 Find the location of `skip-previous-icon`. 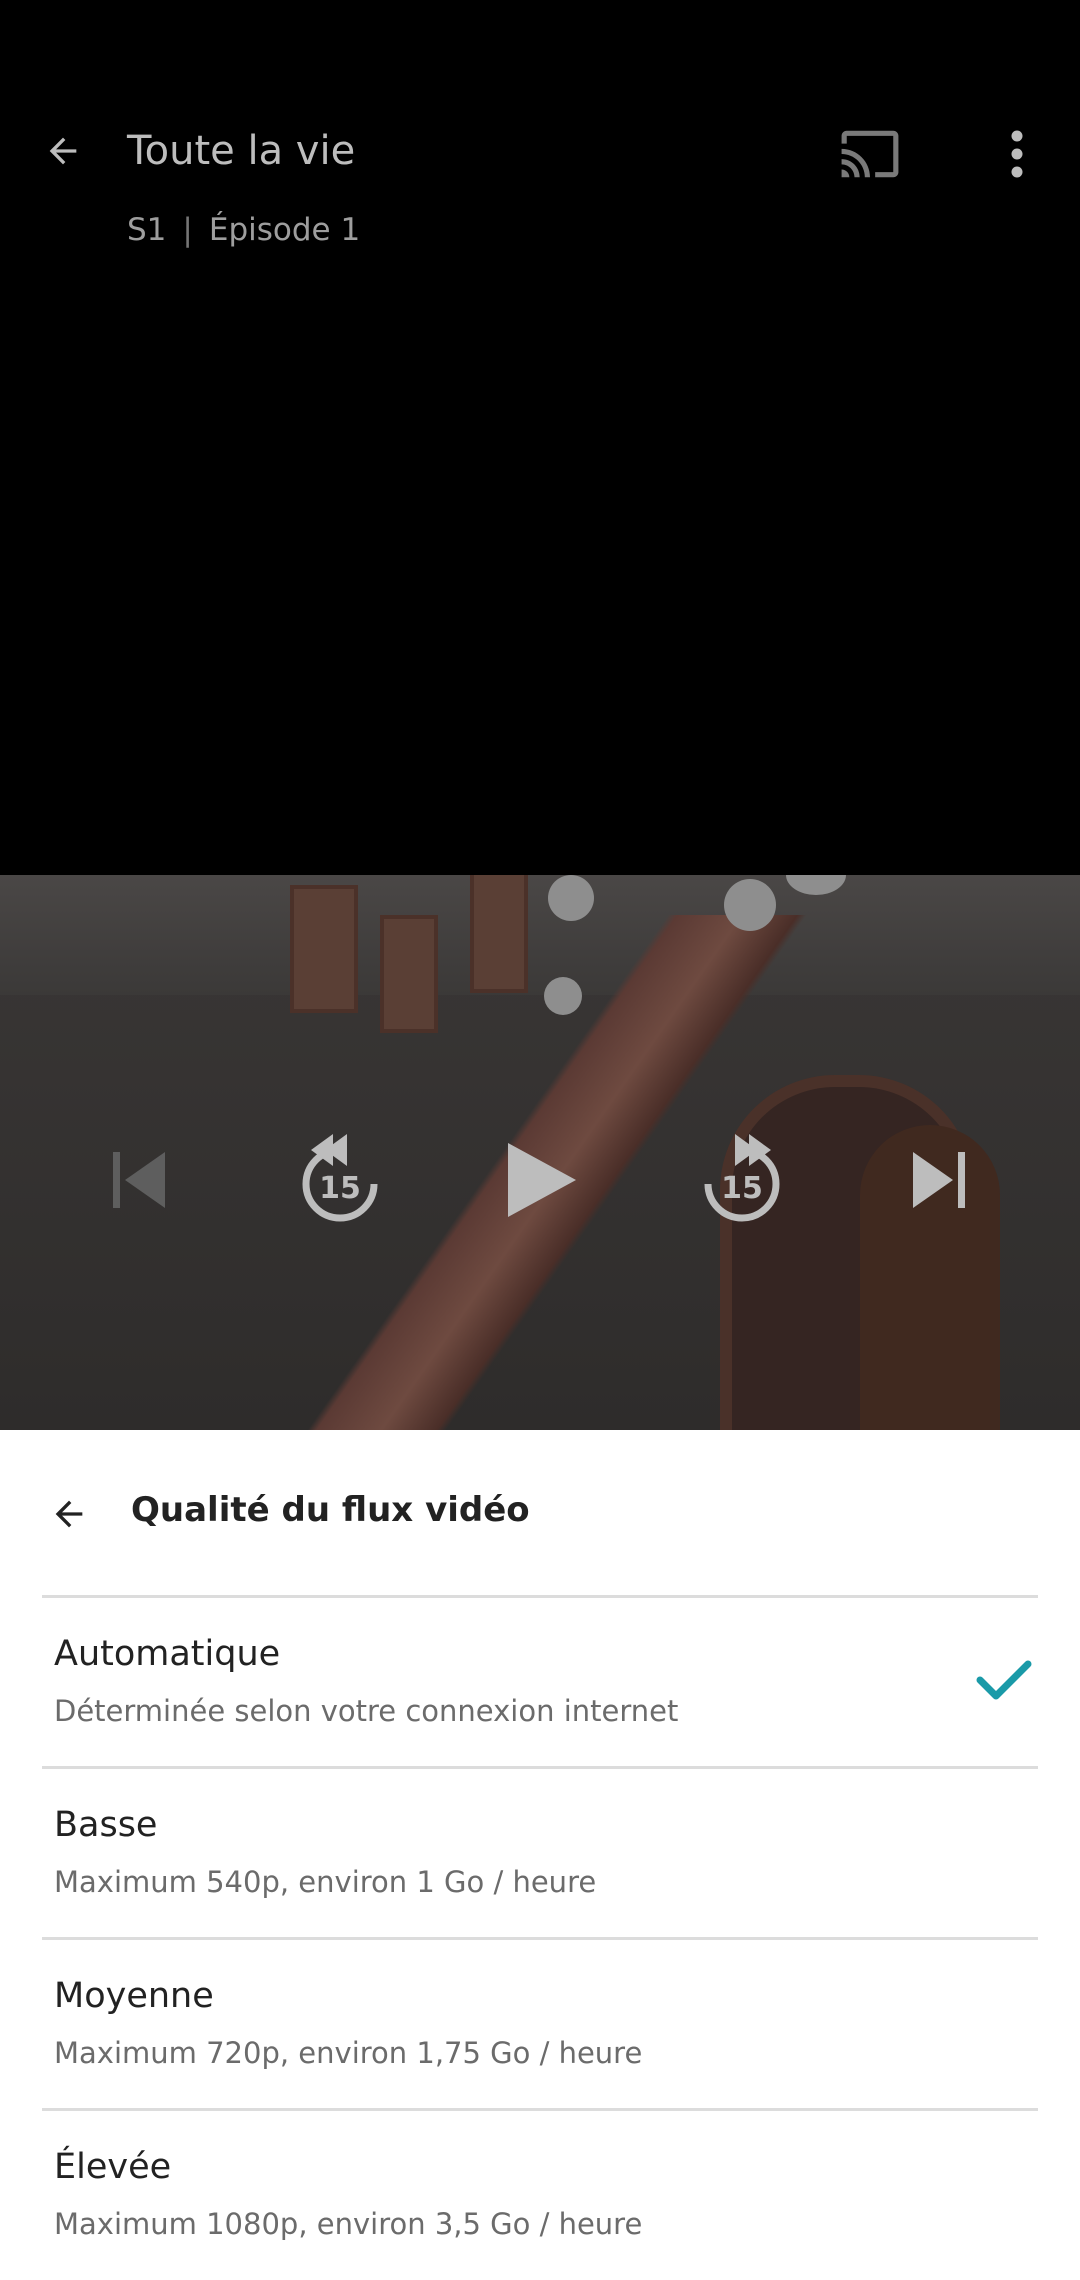

skip-previous-icon is located at coordinates (139, 1180).